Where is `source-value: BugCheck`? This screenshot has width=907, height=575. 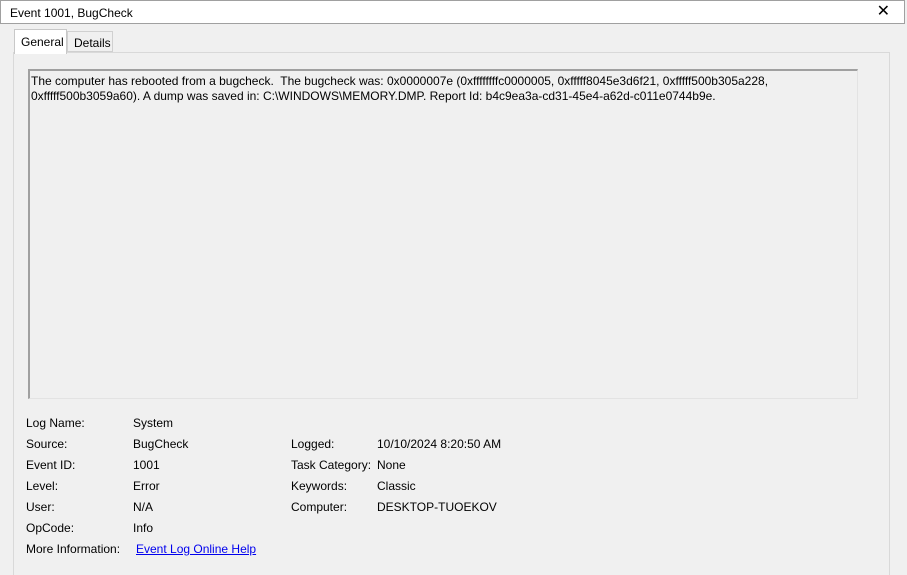 source-value: BugCheck is located at coordinates (160, 444).